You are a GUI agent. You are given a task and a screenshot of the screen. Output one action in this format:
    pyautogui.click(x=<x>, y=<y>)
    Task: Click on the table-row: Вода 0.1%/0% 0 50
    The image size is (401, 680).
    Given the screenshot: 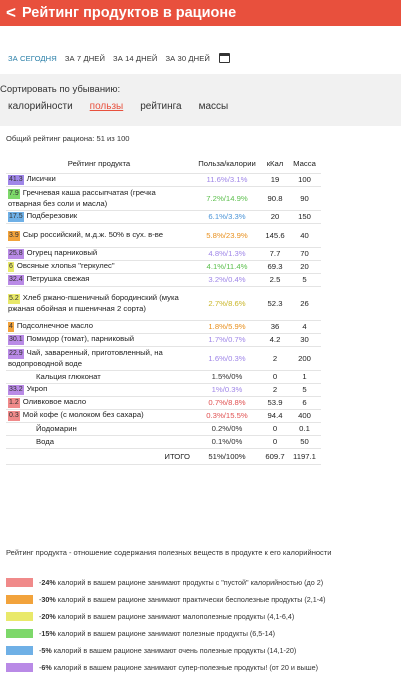 What is the action you would take?
    pyautogui.click(x=163, y=442)
    